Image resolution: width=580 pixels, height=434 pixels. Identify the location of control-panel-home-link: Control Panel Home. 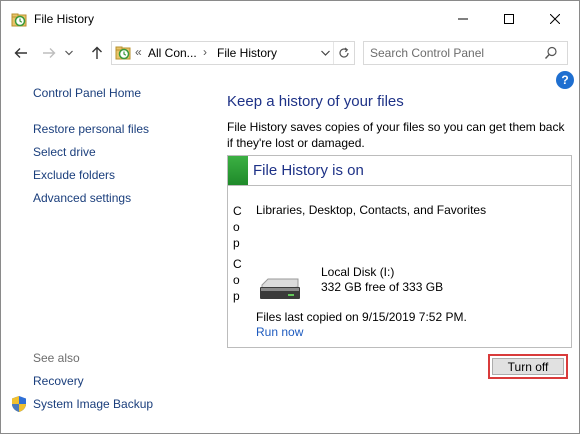
(87, 93).